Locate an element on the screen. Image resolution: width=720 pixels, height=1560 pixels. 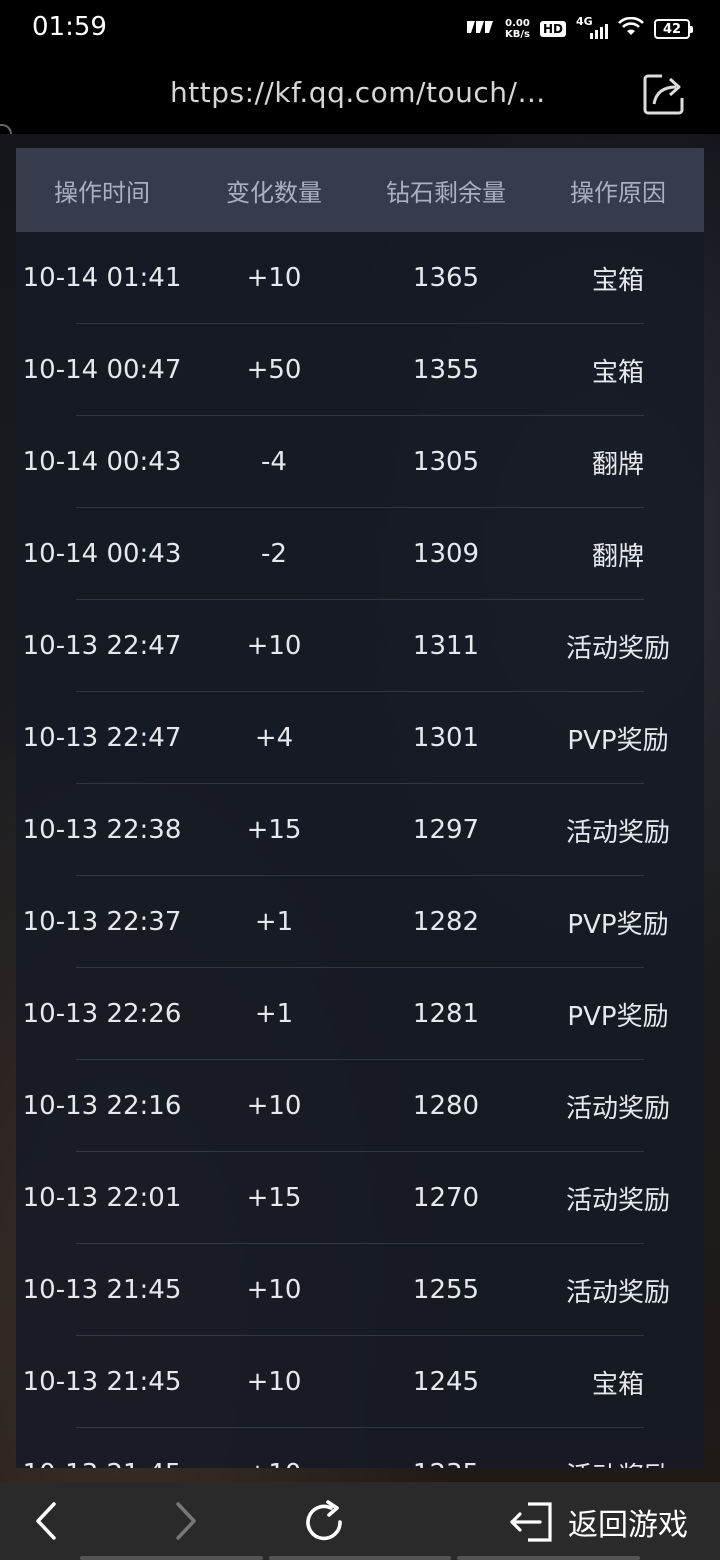
status-time: 01:59 is located at coordinates (69, 27).